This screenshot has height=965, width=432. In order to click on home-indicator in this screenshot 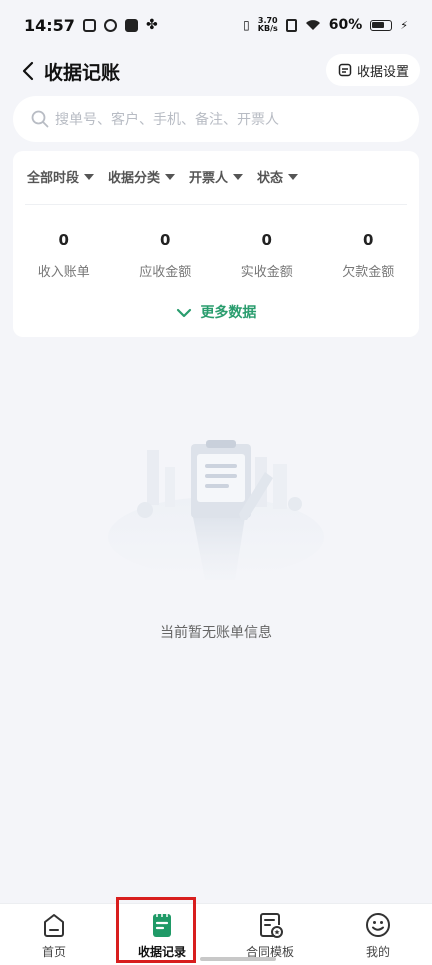, I will do `click(238, 959)`.